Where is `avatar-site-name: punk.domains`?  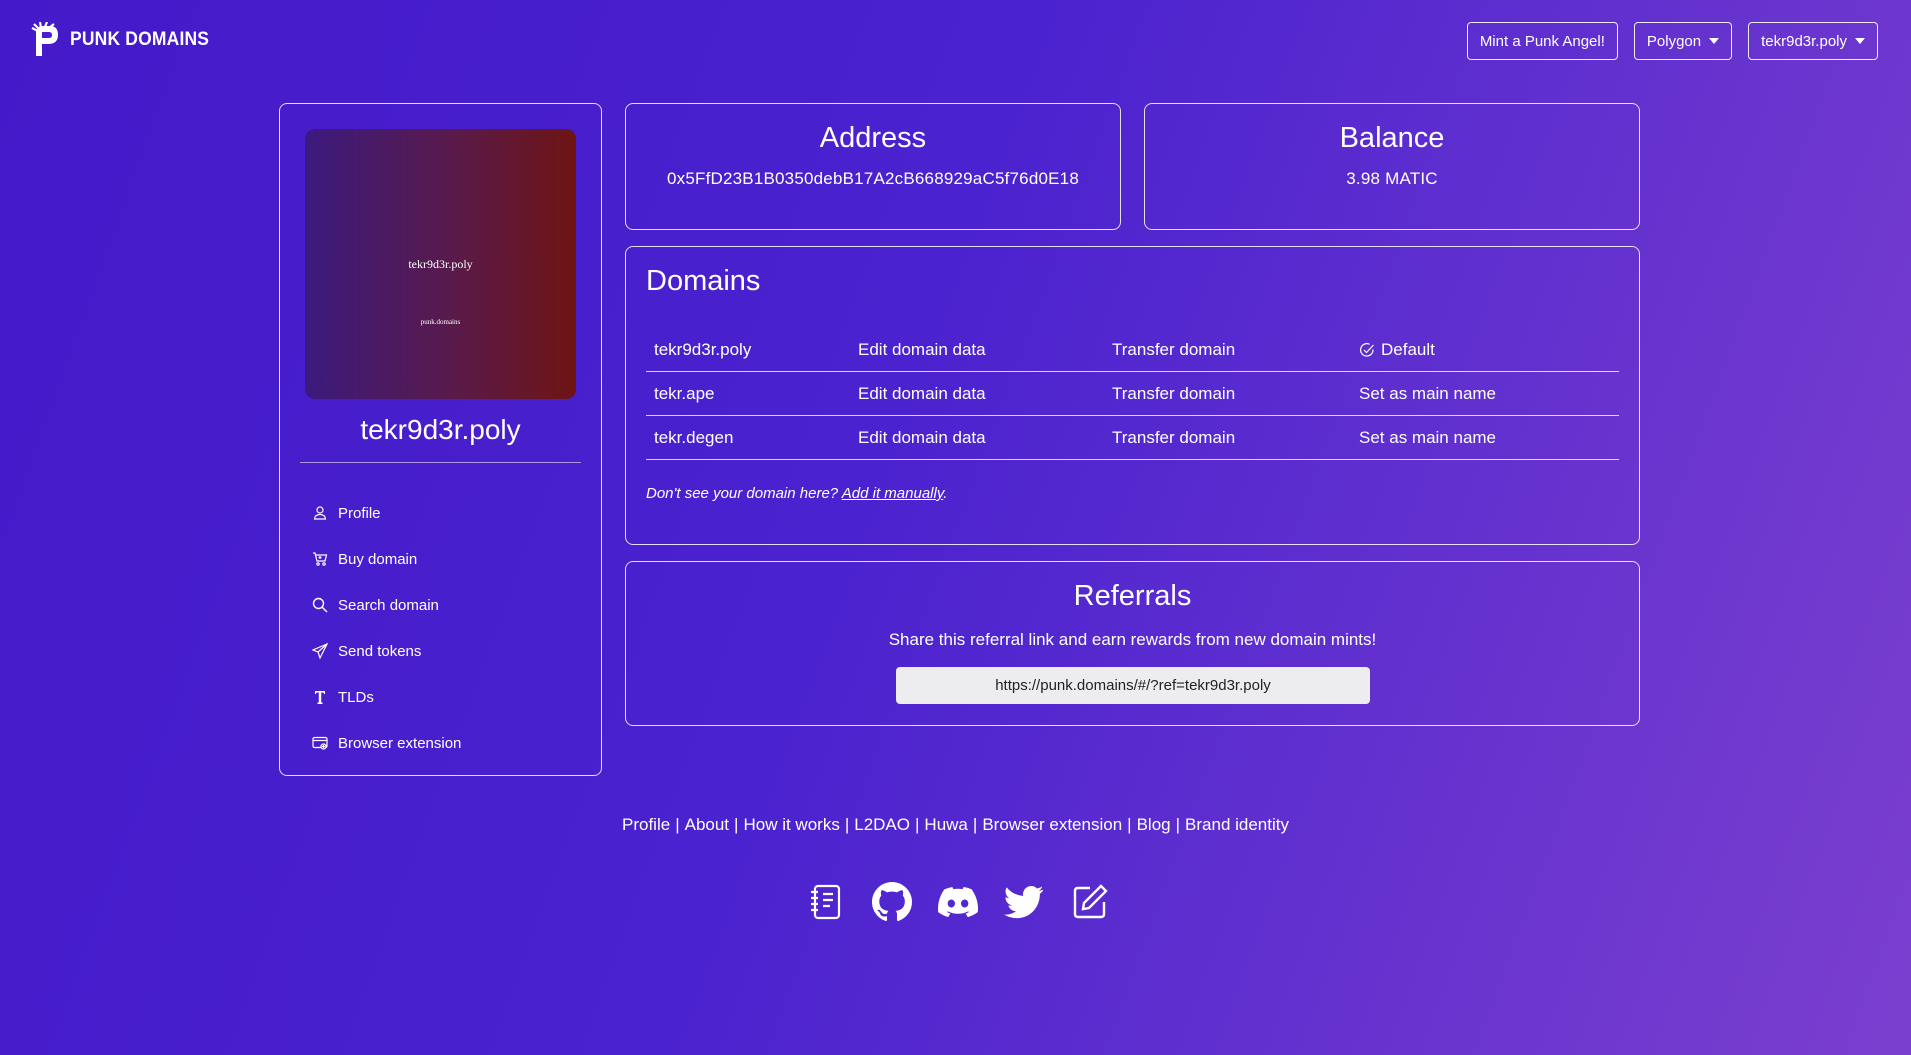 avatar-site-name: punk.domains is located at coordinates (440, 322).